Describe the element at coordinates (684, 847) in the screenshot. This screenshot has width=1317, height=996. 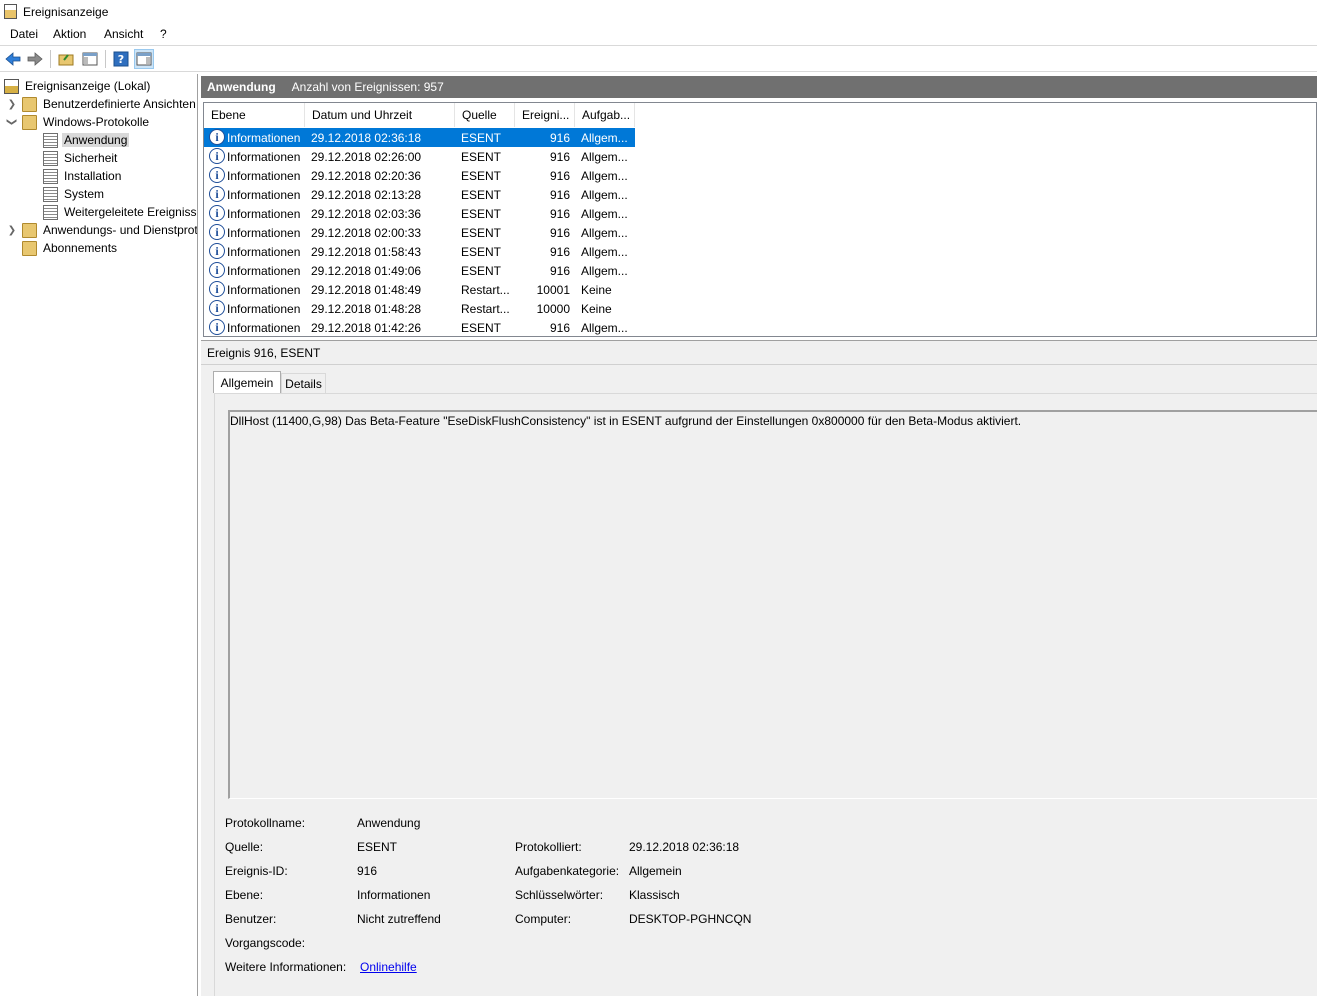
I see `value-logged: 29.12.2018 02:36:18` at that location.